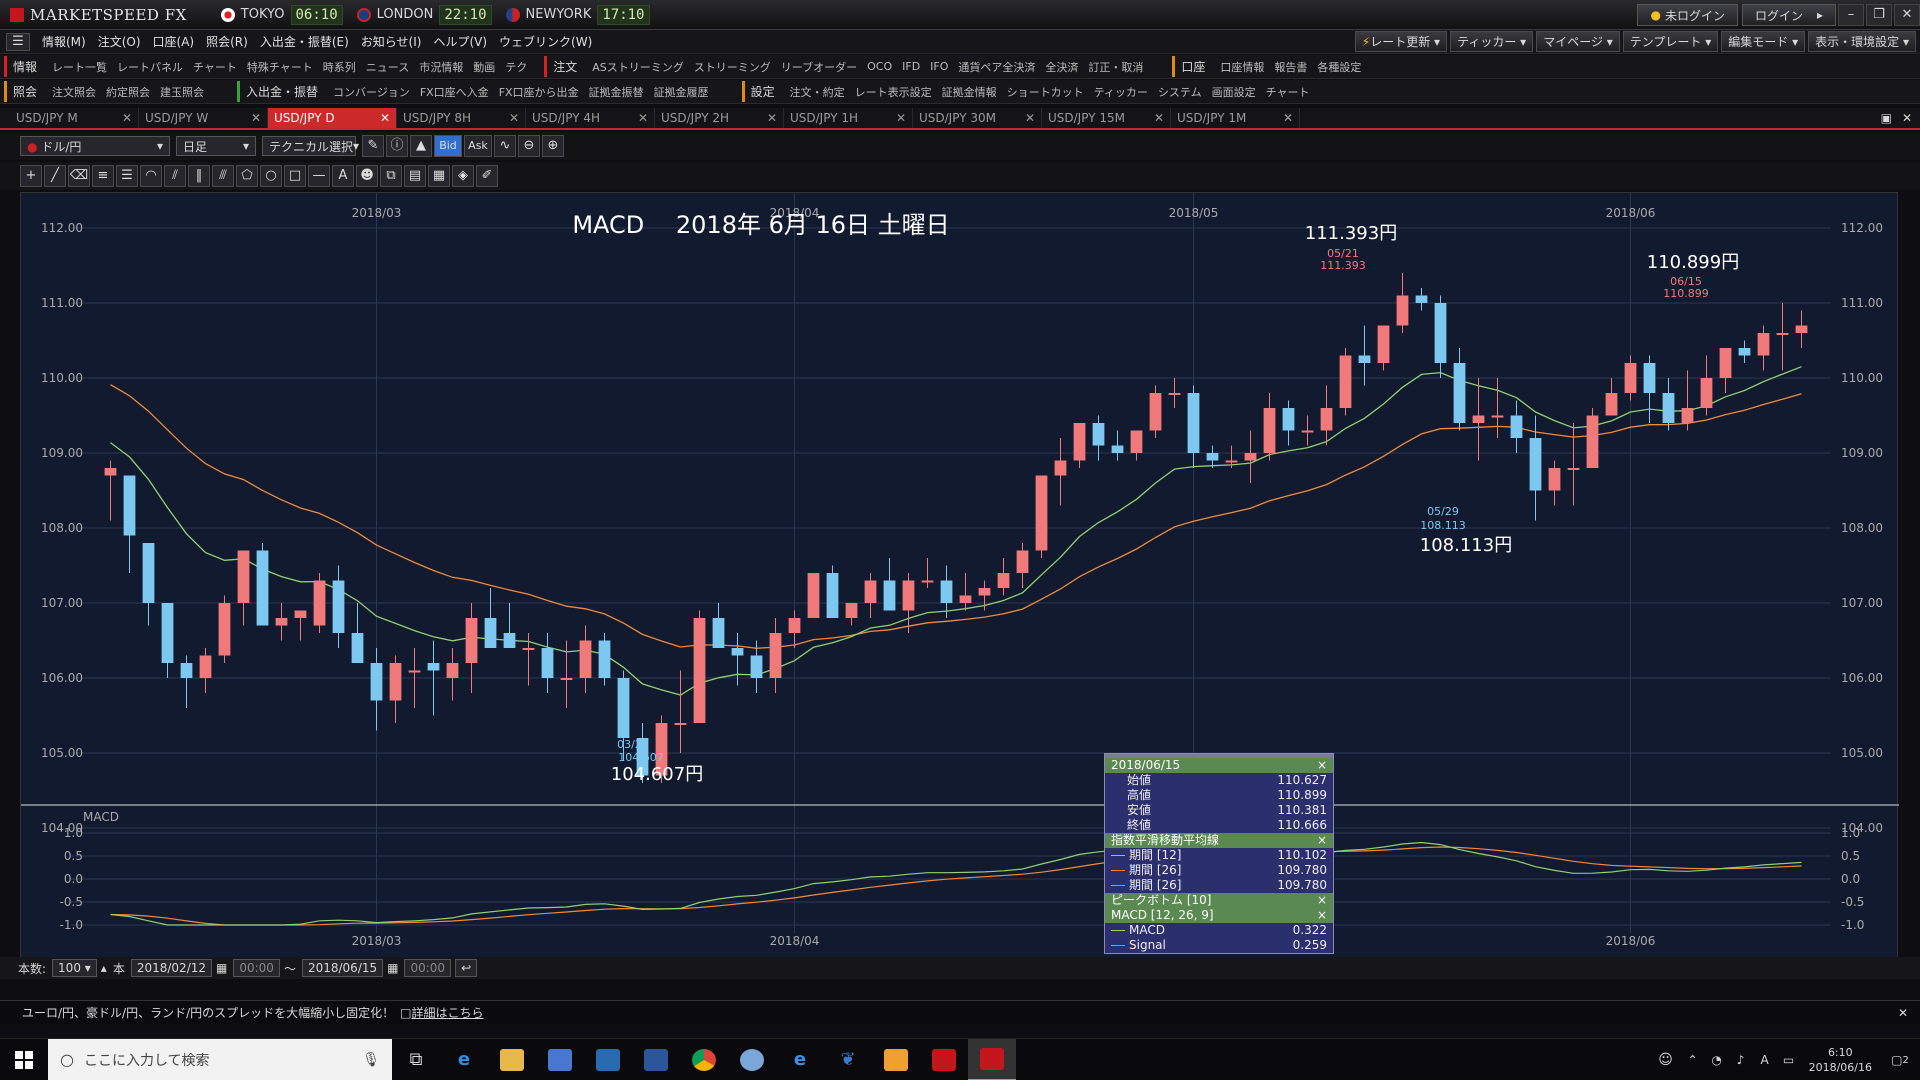  Describe the element at coordinates (1242, 67) in the screenshot. I see `tb-account-info: 口座情報` at that location.